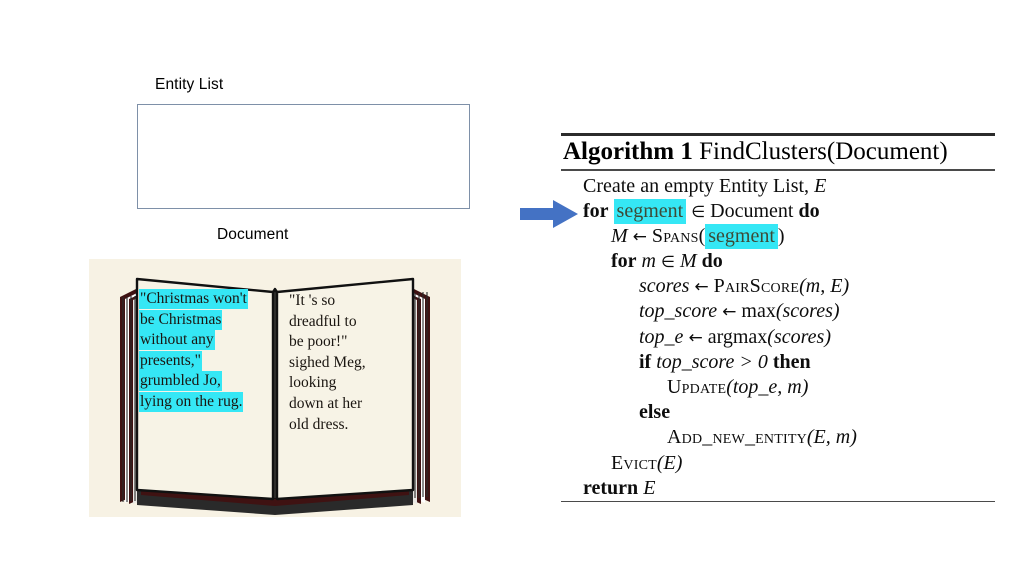  I want to click on left-page-line: grumbled Jo,, so click(180, 381).